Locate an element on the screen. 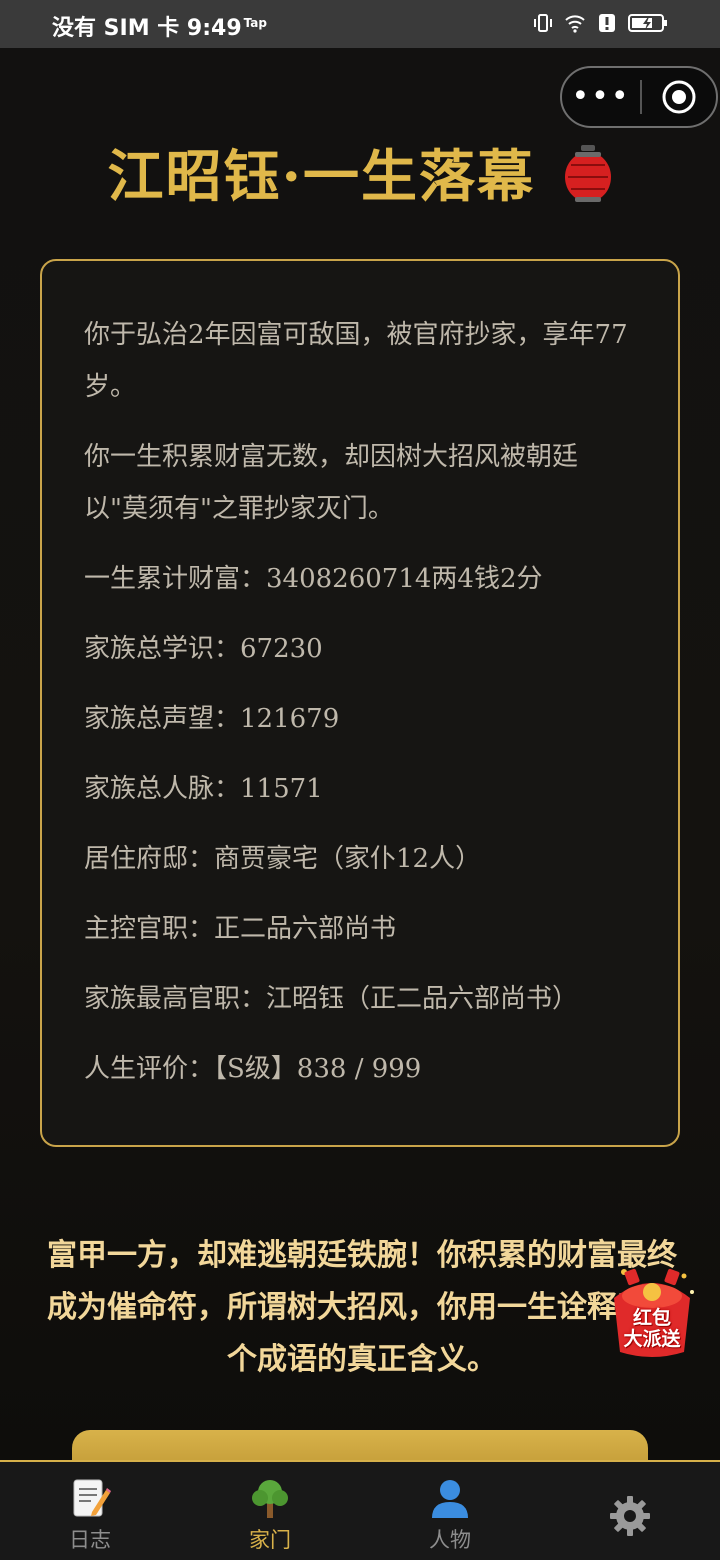 Image resolution: width=720 pixels, height=1560 pixels. stat-life-rating: 人生评价：【S级】838 / 999 is located at coordinates (253, 1069).